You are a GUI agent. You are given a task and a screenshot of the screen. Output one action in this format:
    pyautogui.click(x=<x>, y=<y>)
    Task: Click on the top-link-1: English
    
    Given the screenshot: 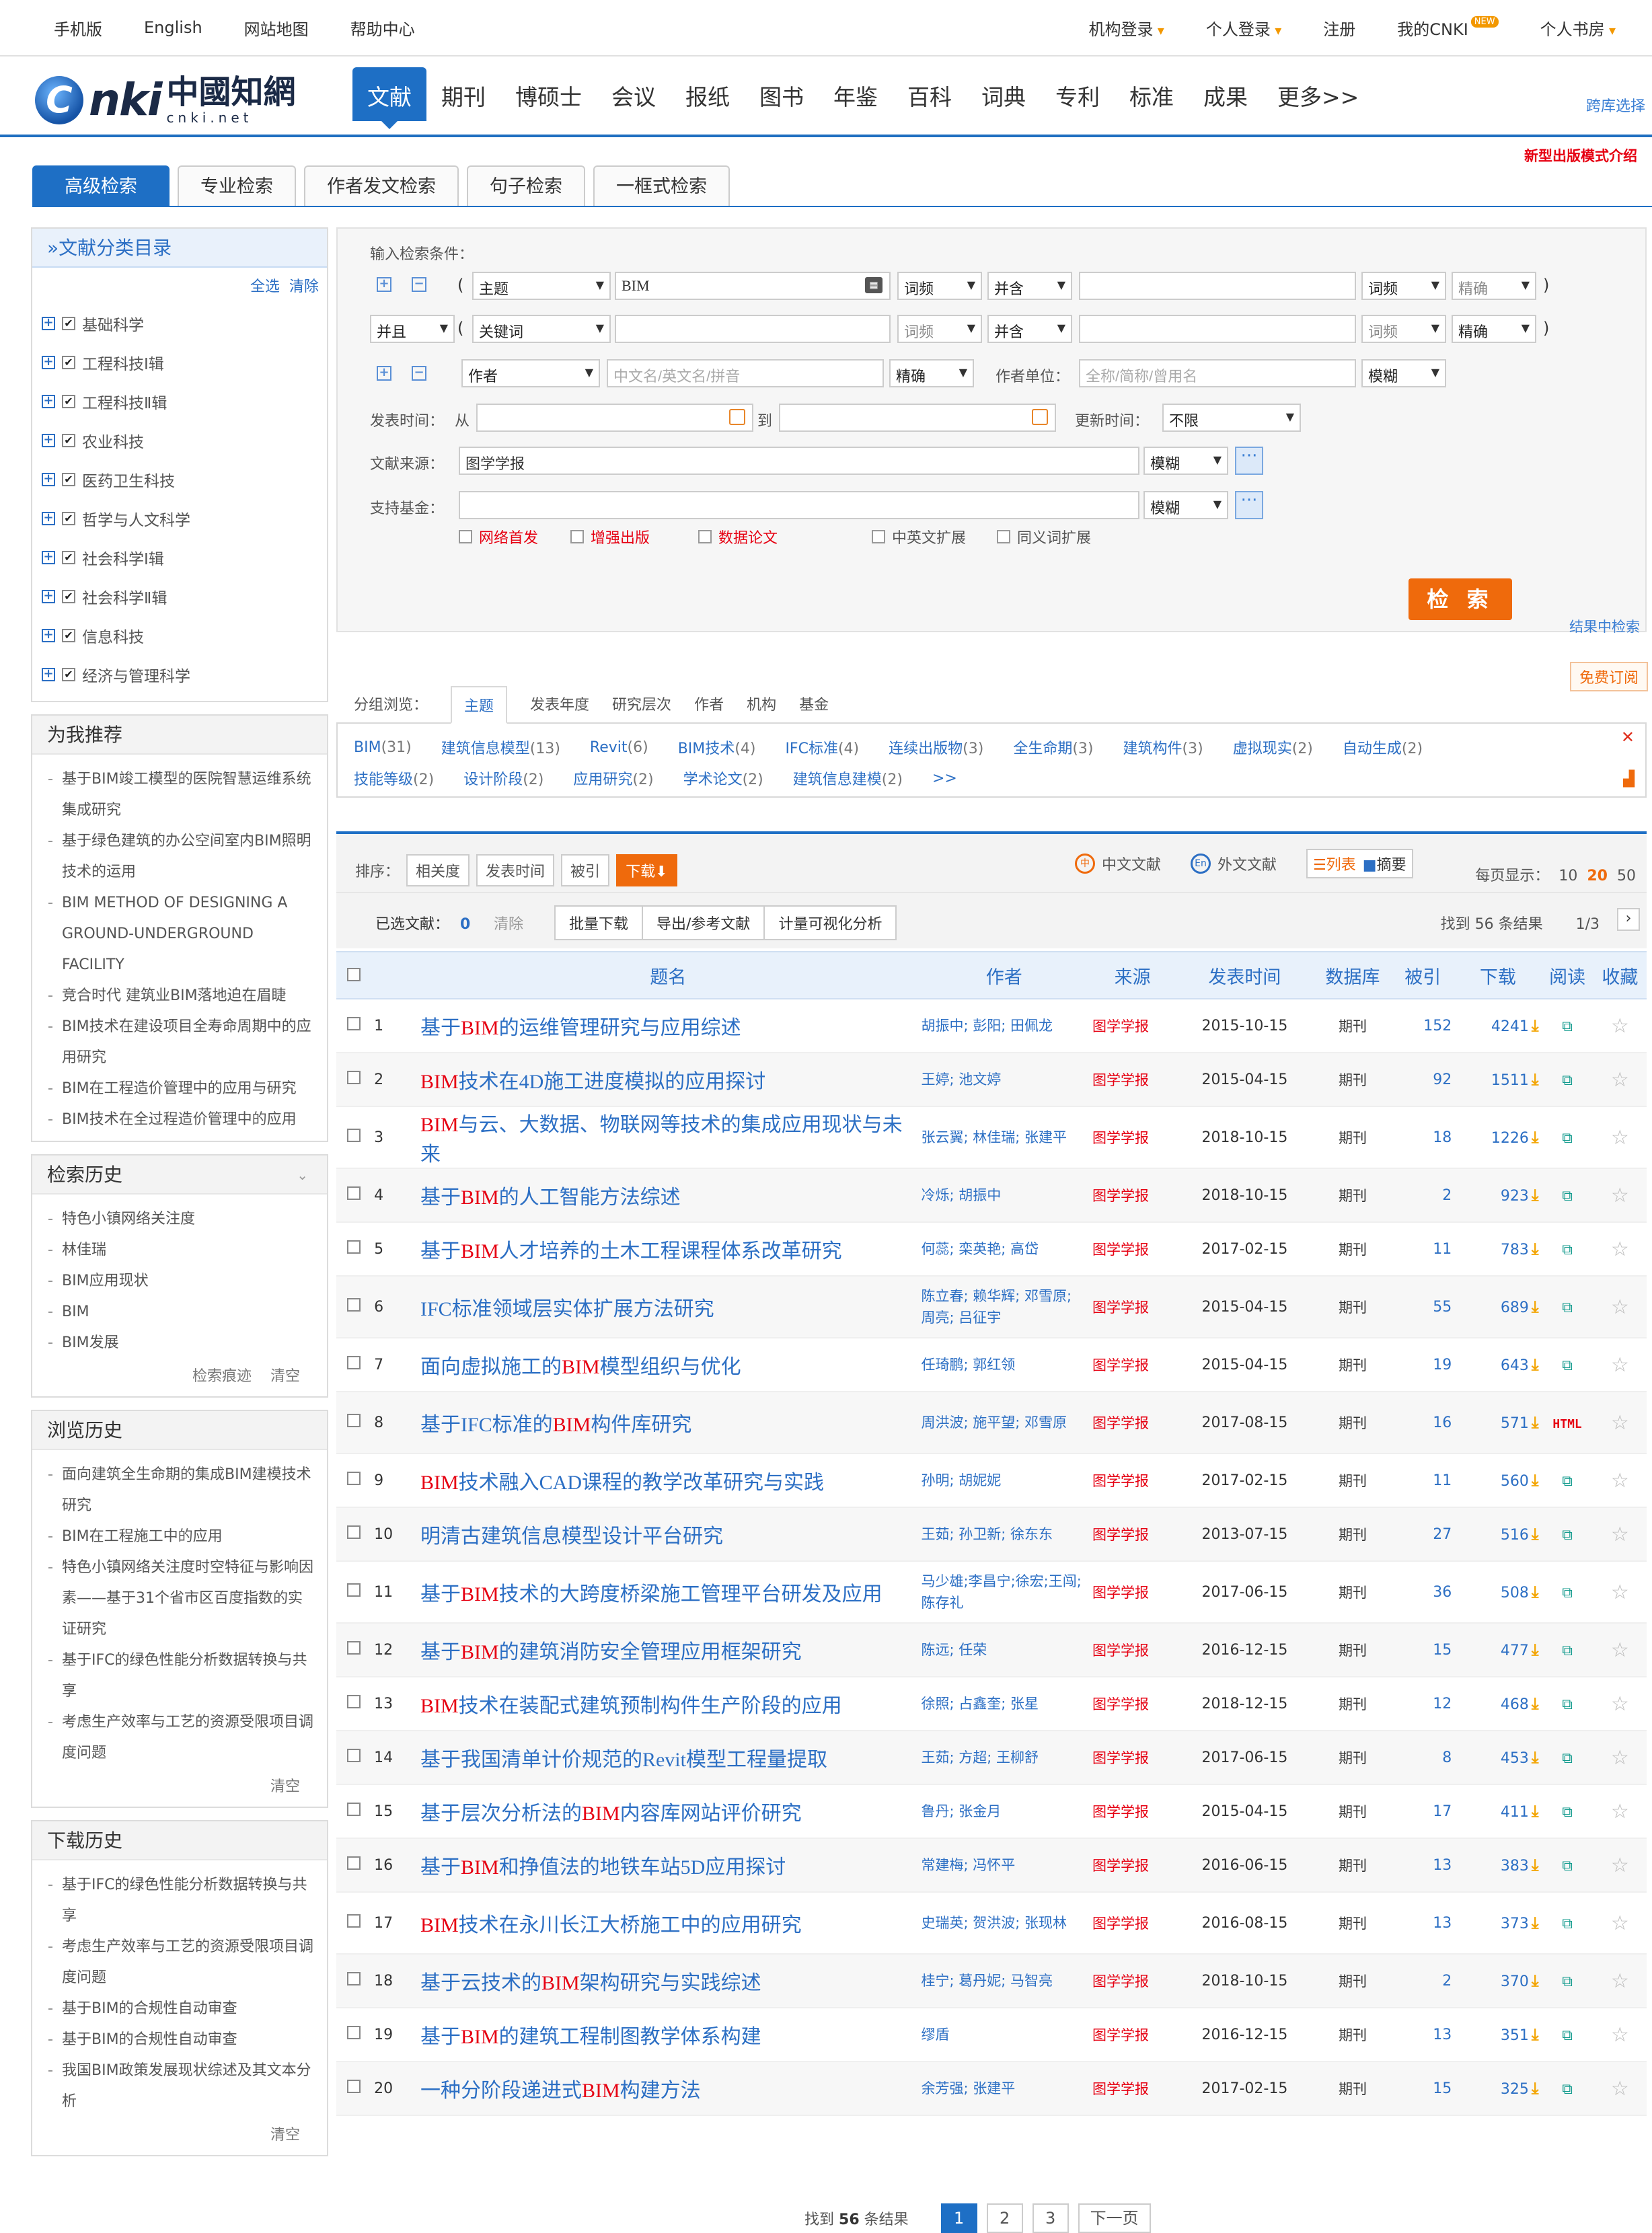 What is the action you would take?
    pyautogui.click(x=173, y=28)
    